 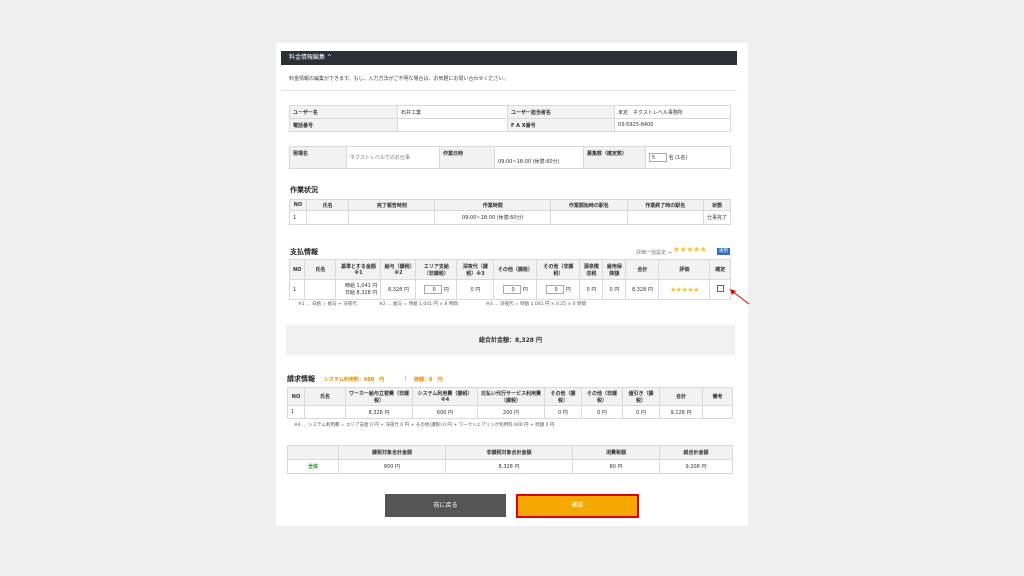 I want to click on phone-value, so click(x=452, y=125).